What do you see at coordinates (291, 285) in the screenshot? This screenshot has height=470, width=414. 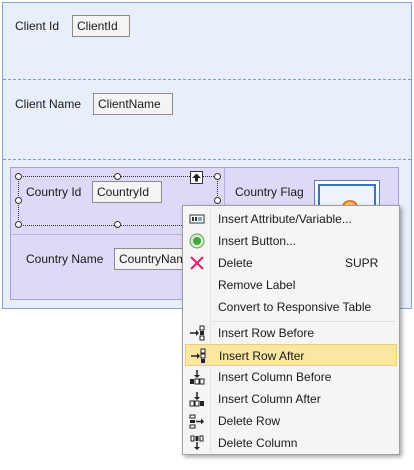 I see `menu-item-remove-label: Remove Label` at bounding box center [291, 285].